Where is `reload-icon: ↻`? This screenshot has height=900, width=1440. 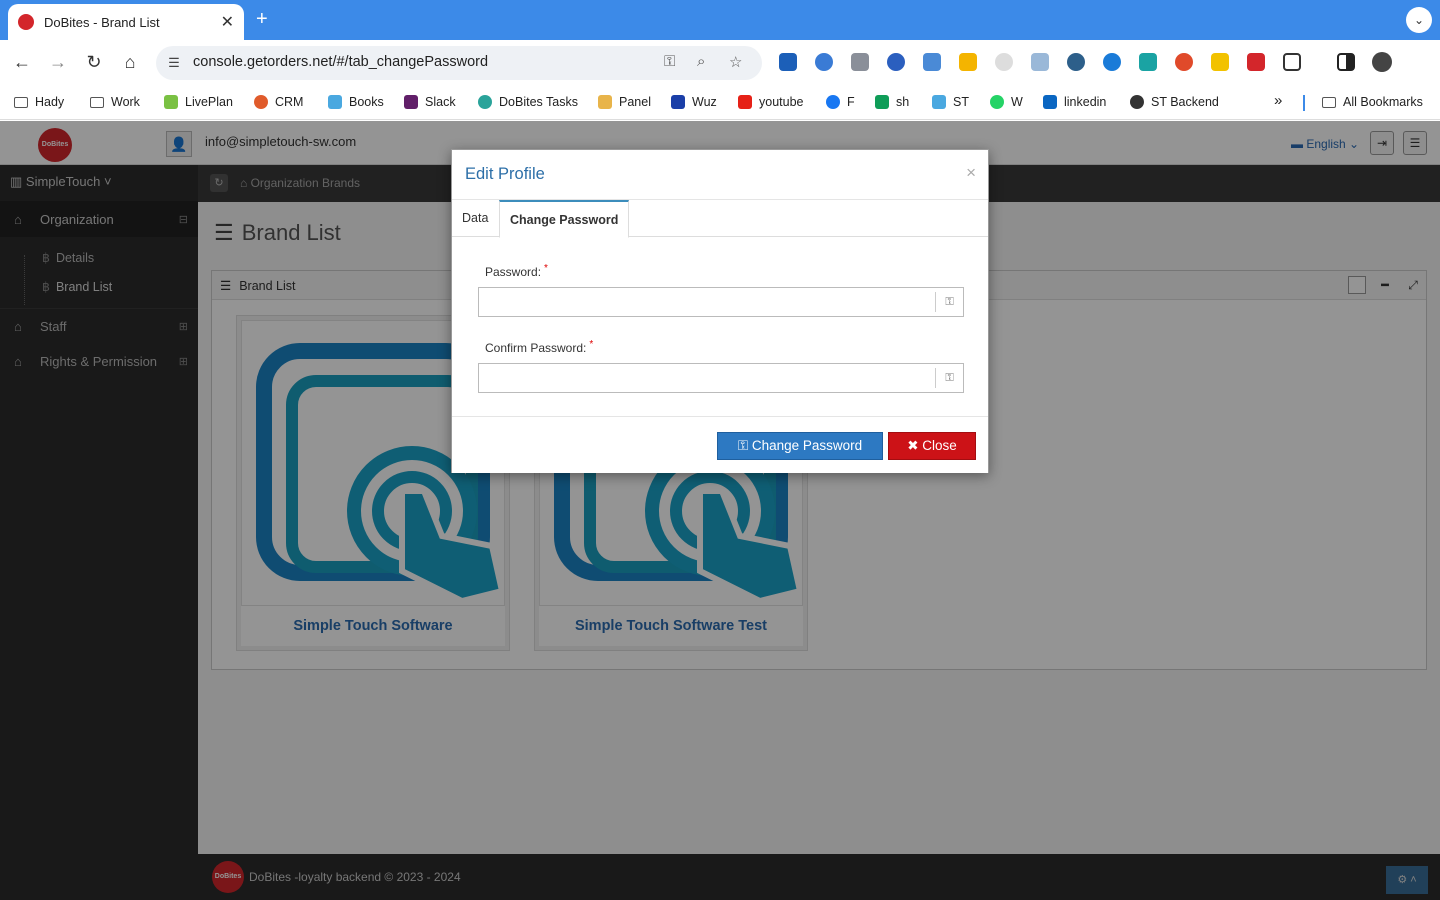
reload-icon: ↻ is located at coordinates (94, 62).